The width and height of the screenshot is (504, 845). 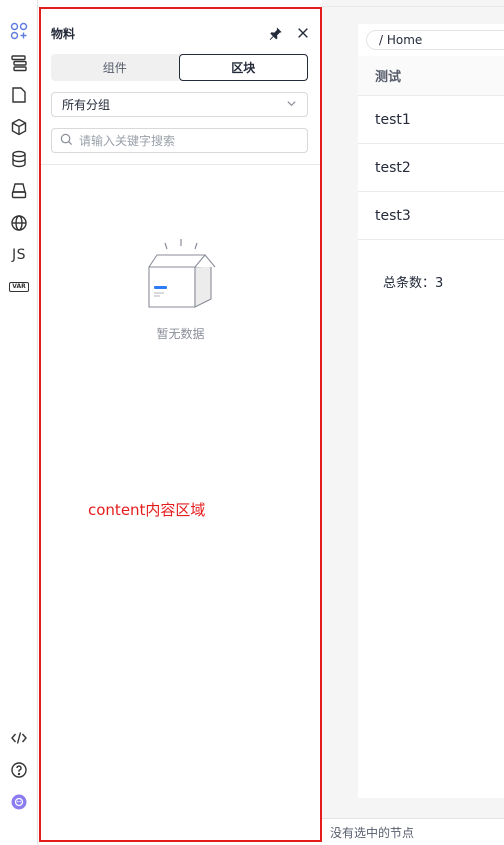 I want to click on datasource-icon, so click(x=19, y=159).